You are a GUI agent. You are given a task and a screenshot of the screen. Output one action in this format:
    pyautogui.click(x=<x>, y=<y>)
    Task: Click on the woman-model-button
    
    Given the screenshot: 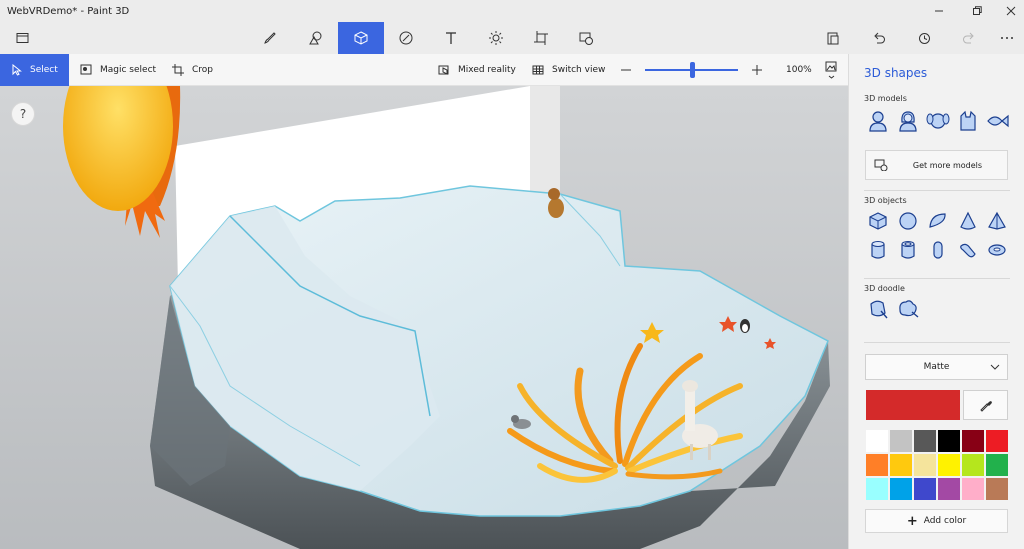 What is the action you would take?
    pyautogui.click(x=908, y=121)
    